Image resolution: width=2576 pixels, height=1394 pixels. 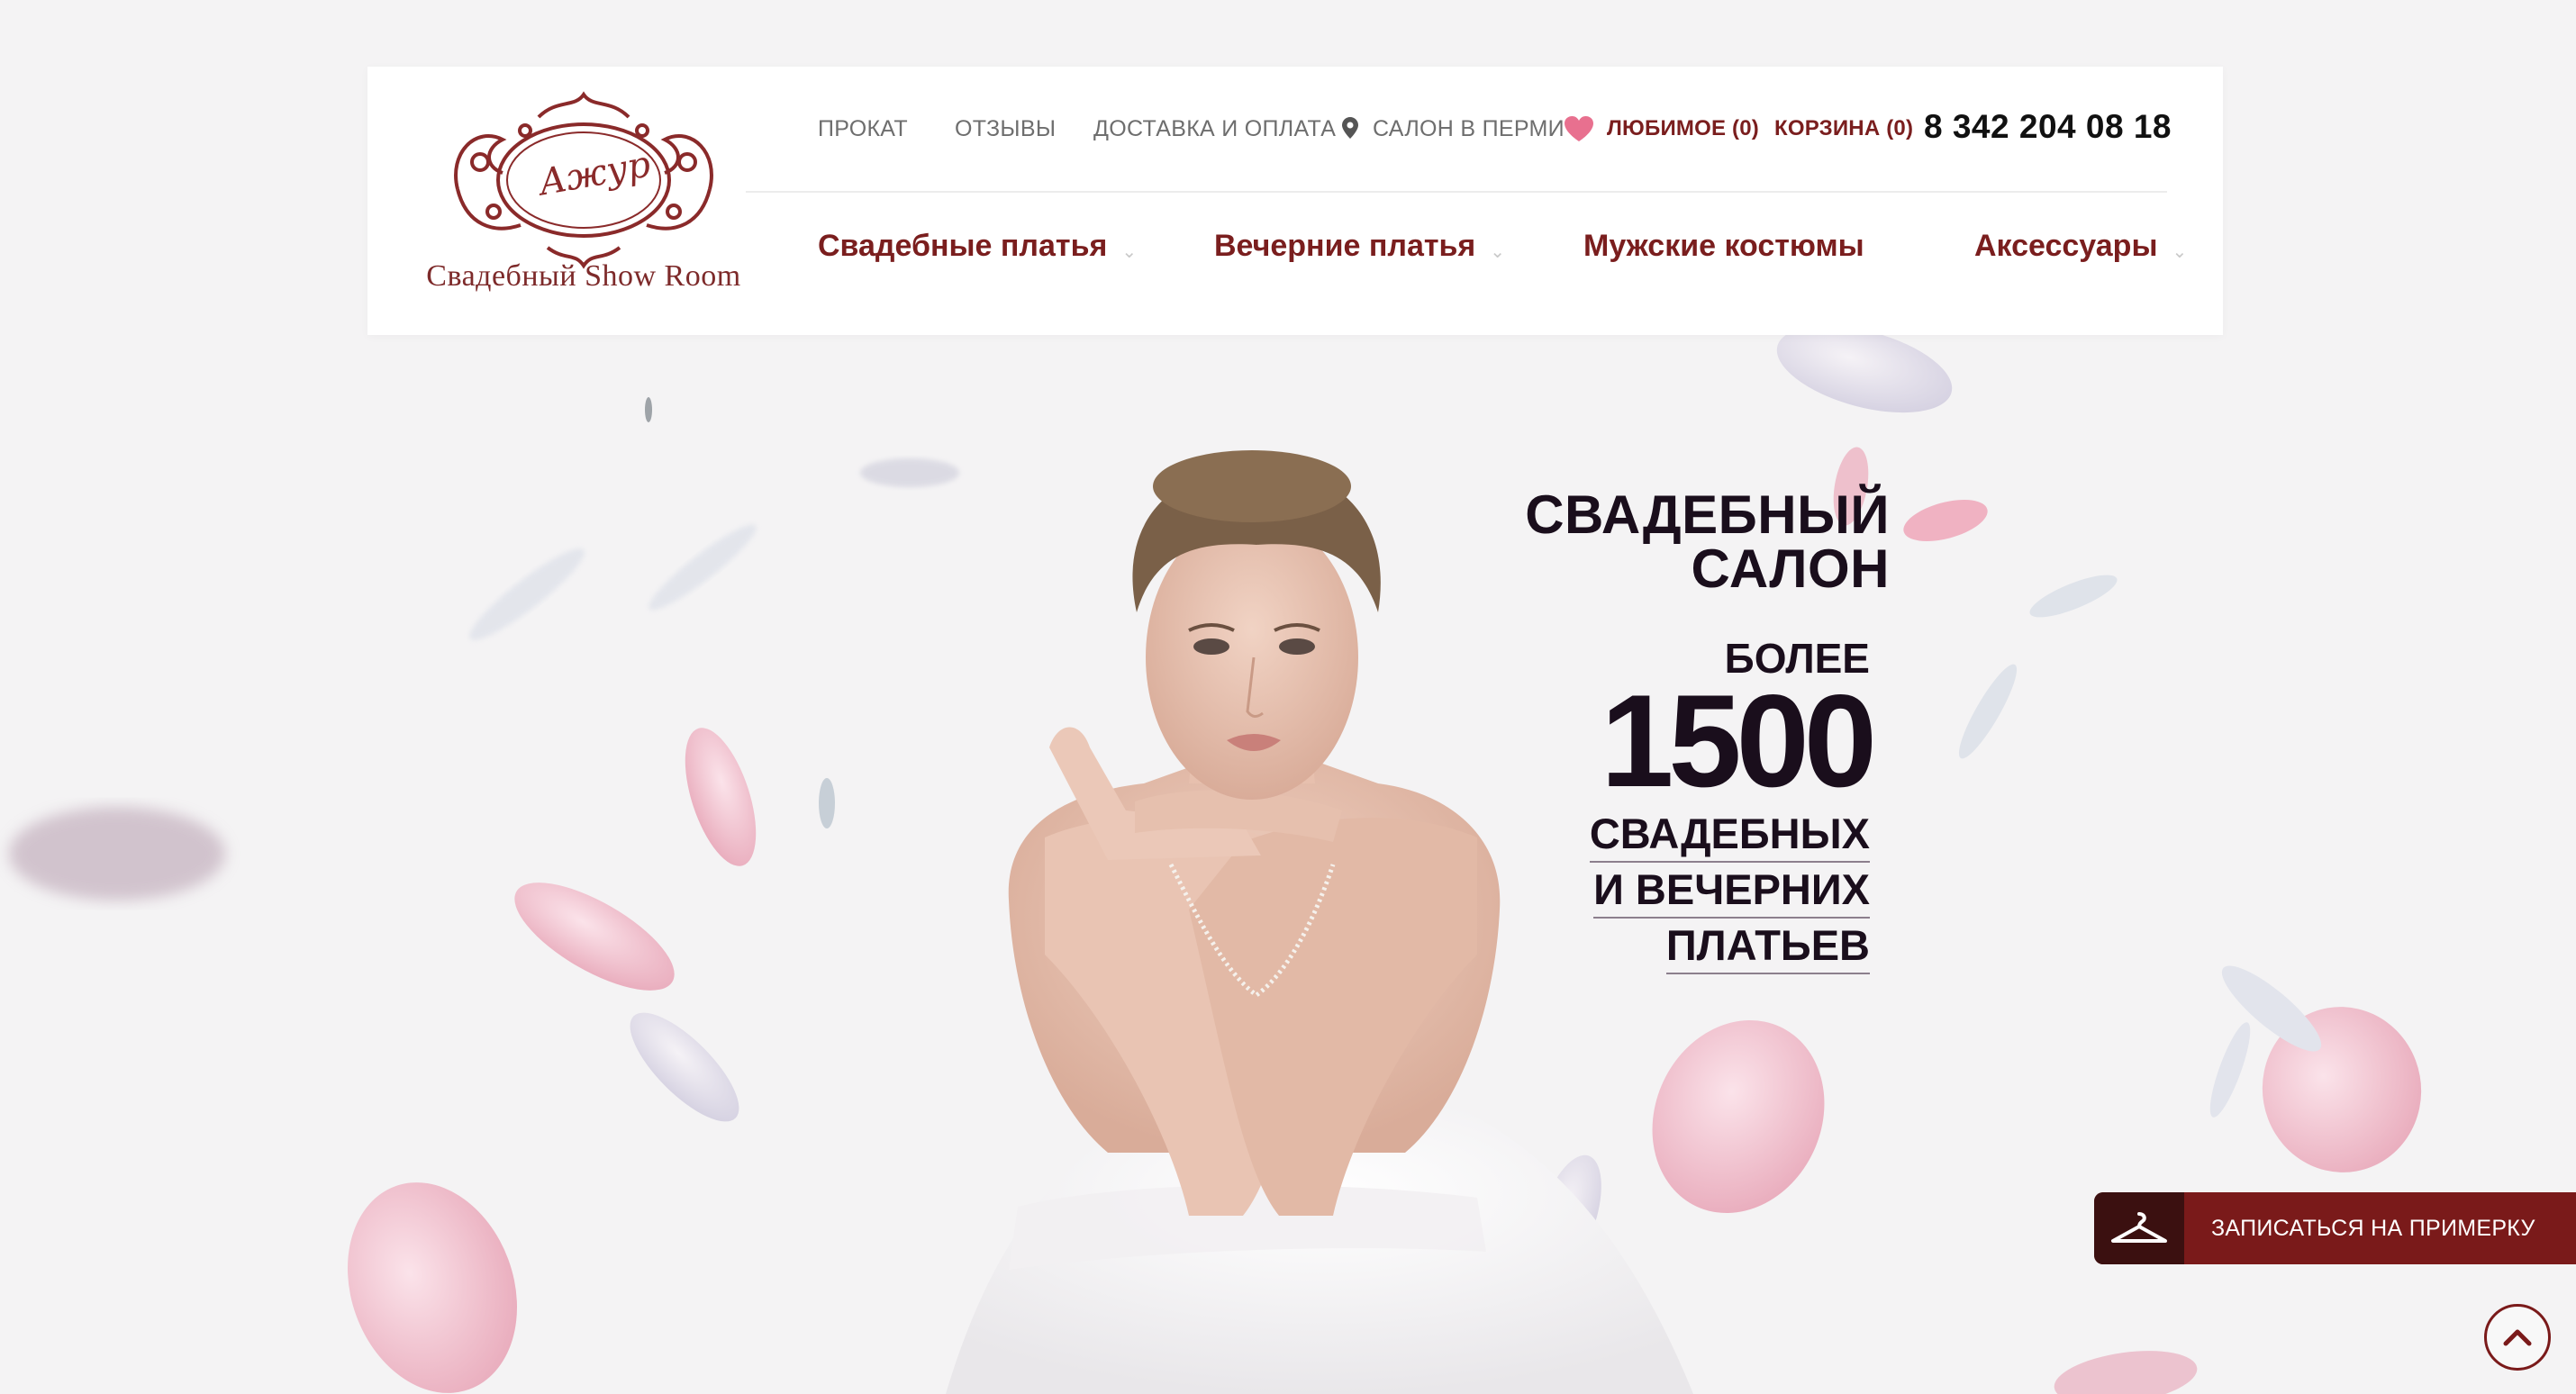 I want to click on header-divider, so click(x=1456, y=192).